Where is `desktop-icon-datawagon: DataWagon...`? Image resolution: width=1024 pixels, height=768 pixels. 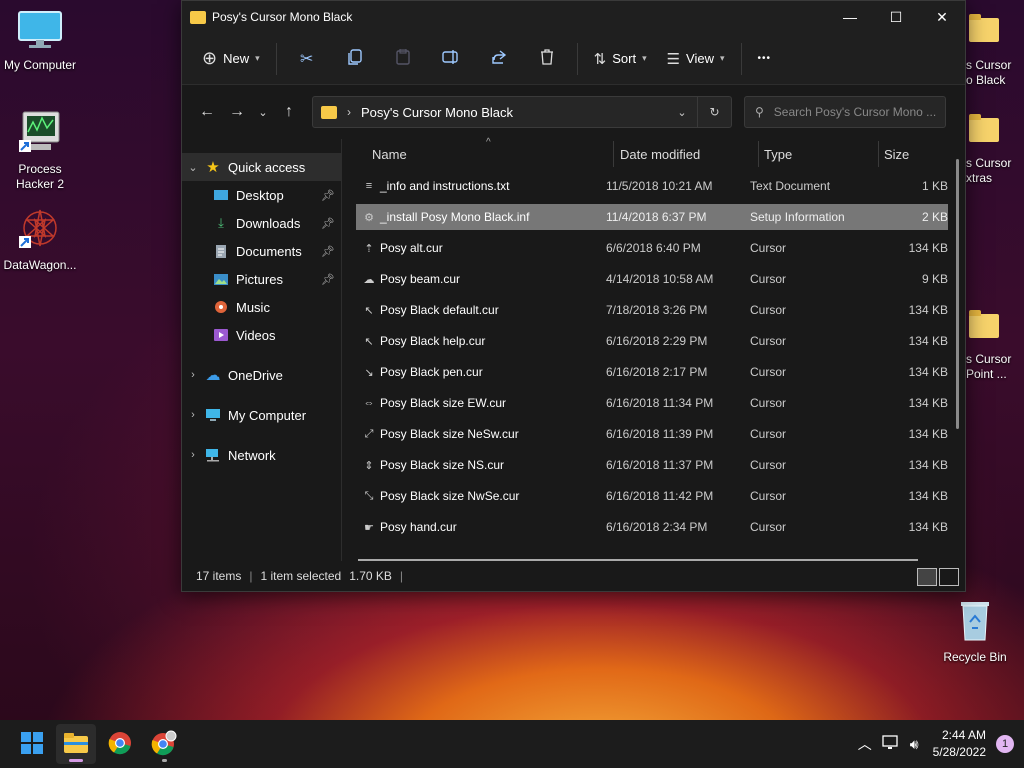 desktop-icon-datawagon: DataWagon... is located at coordinates (40, 239).